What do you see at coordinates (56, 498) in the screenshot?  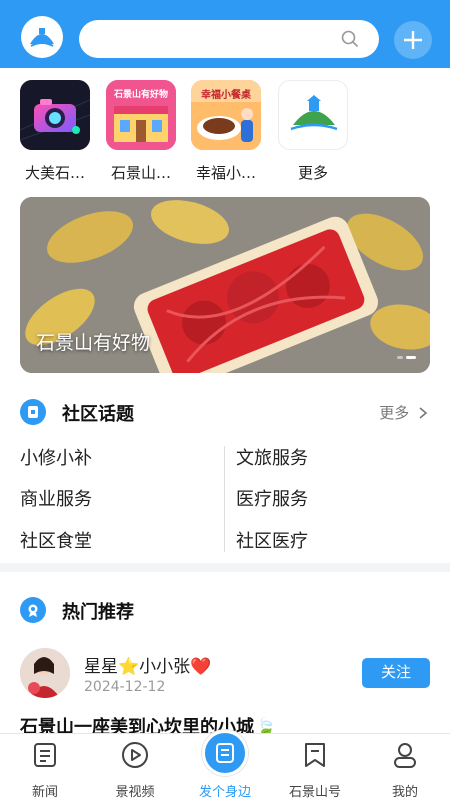 I see `topic-item: 商业服务` at bounding box center [56, 498].